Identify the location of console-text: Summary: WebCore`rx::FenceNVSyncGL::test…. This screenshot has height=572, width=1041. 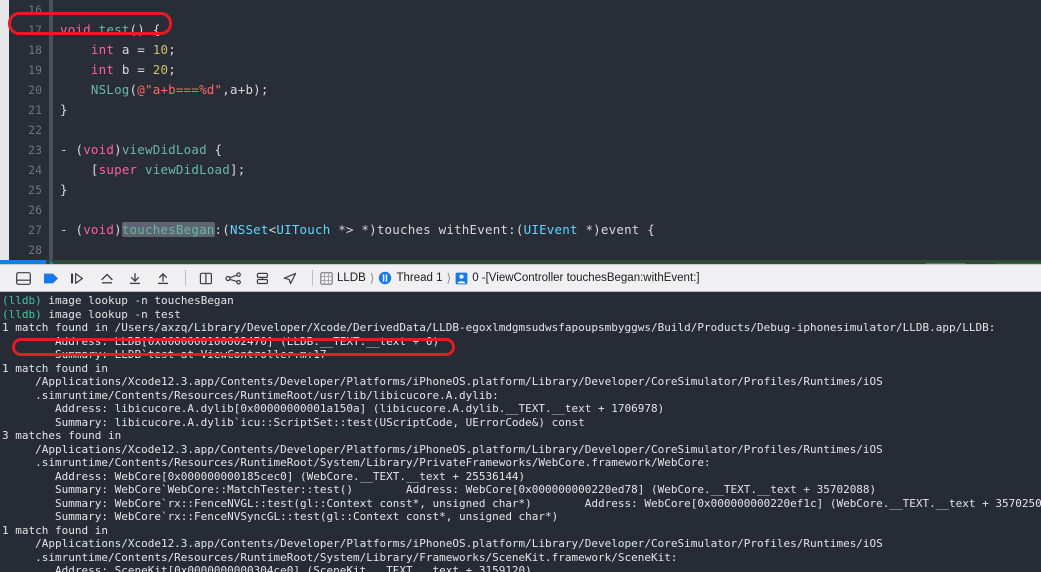
(280, 516).